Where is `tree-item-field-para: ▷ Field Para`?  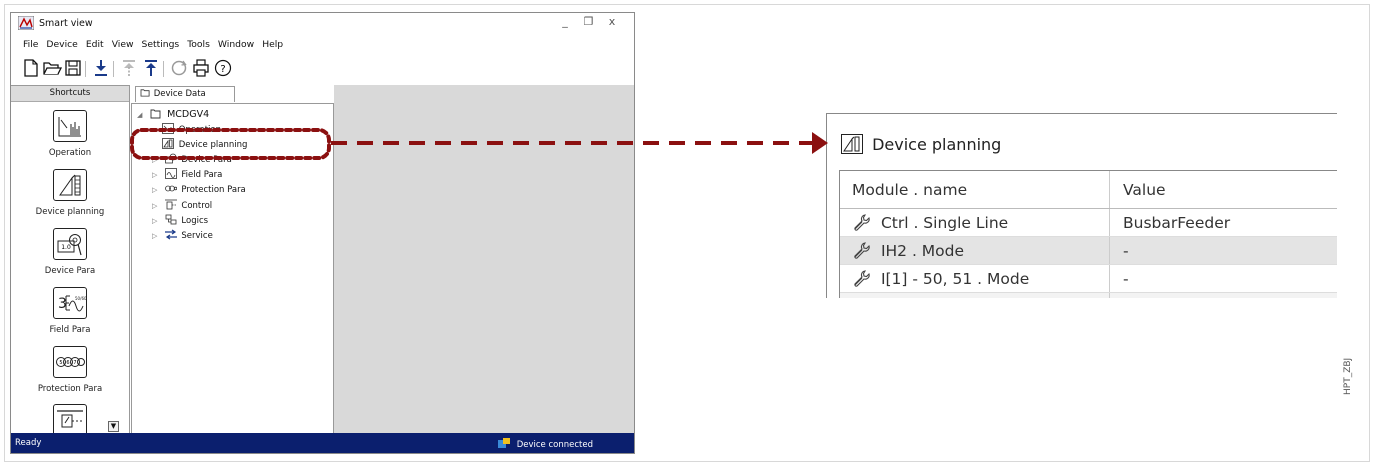 tree-item-field-para: ▷ Field Para is located at coordinates (187, 175).